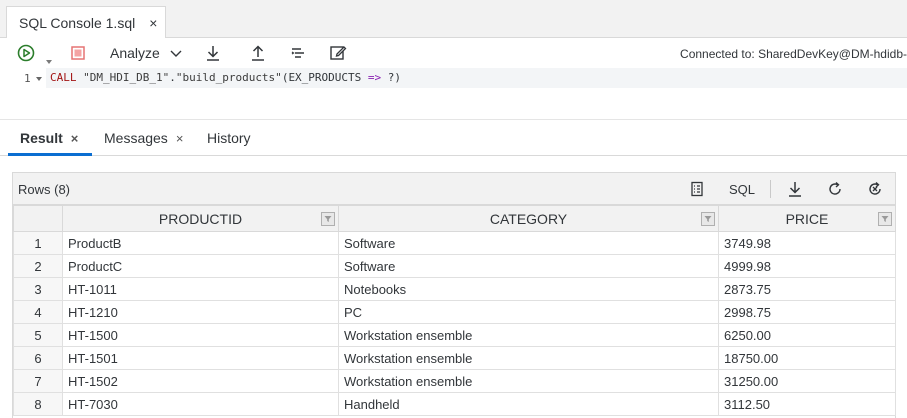 This screenshot has width=907, height=418. I want to click on cell-price: 31250.00, so click(807, 381).